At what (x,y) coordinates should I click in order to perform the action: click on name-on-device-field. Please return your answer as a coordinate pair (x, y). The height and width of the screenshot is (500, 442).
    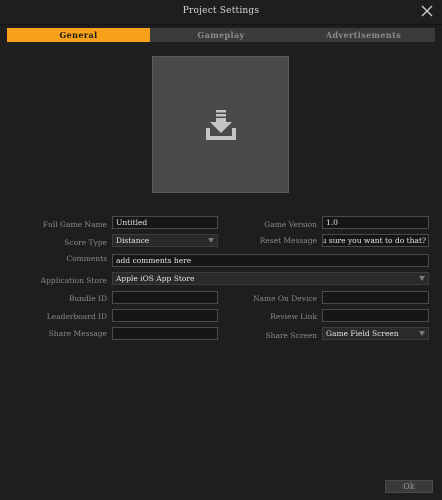
    Looking at the image, I should click on (375, 297).